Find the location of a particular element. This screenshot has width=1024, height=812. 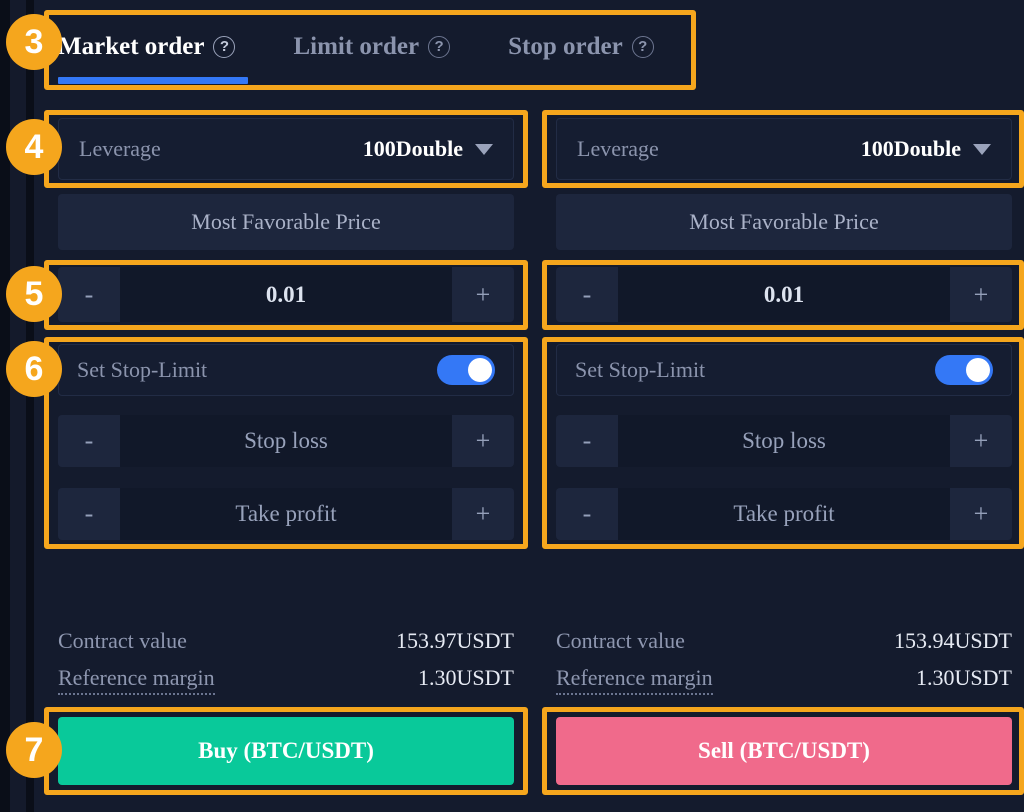

buy-stop-loss-stepper: - Stop loss + is located at coordinates (286, 441).